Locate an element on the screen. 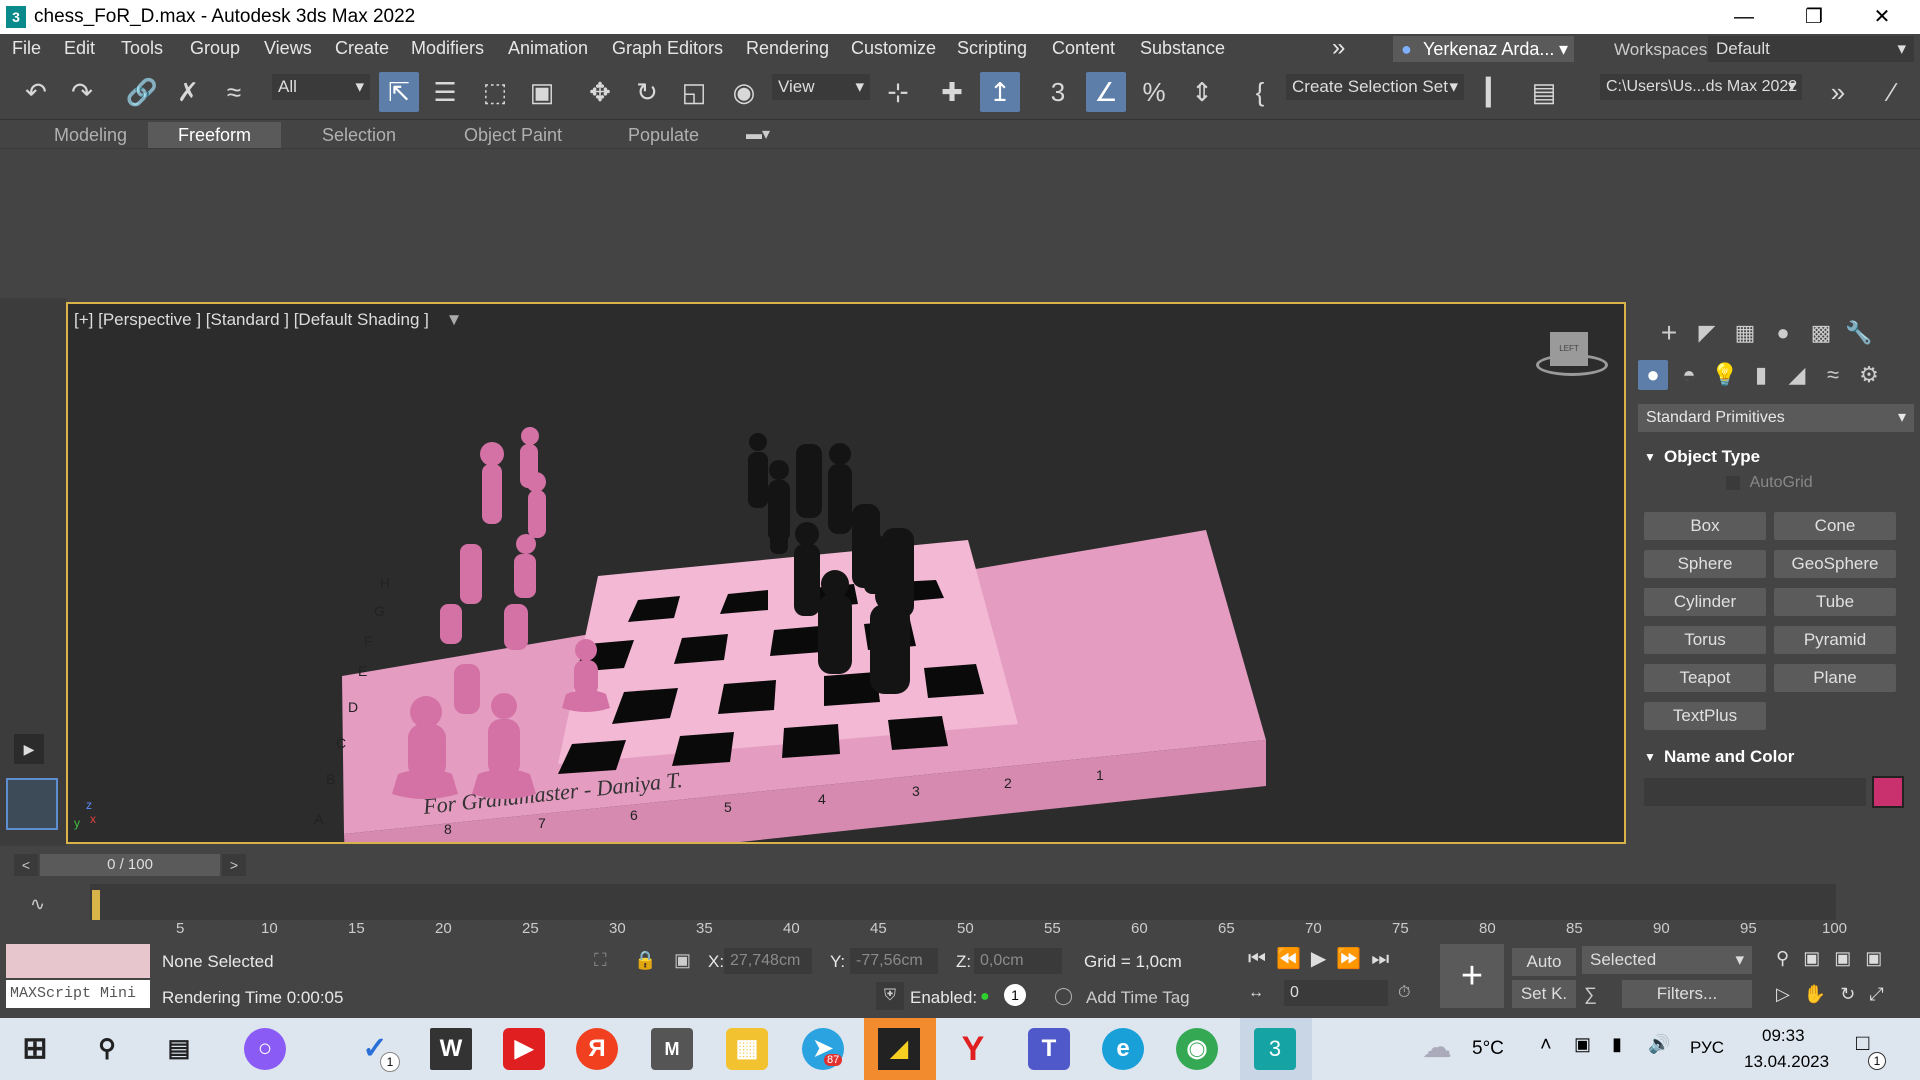  tab-selection: Selection is located at coordinates (359, 135).